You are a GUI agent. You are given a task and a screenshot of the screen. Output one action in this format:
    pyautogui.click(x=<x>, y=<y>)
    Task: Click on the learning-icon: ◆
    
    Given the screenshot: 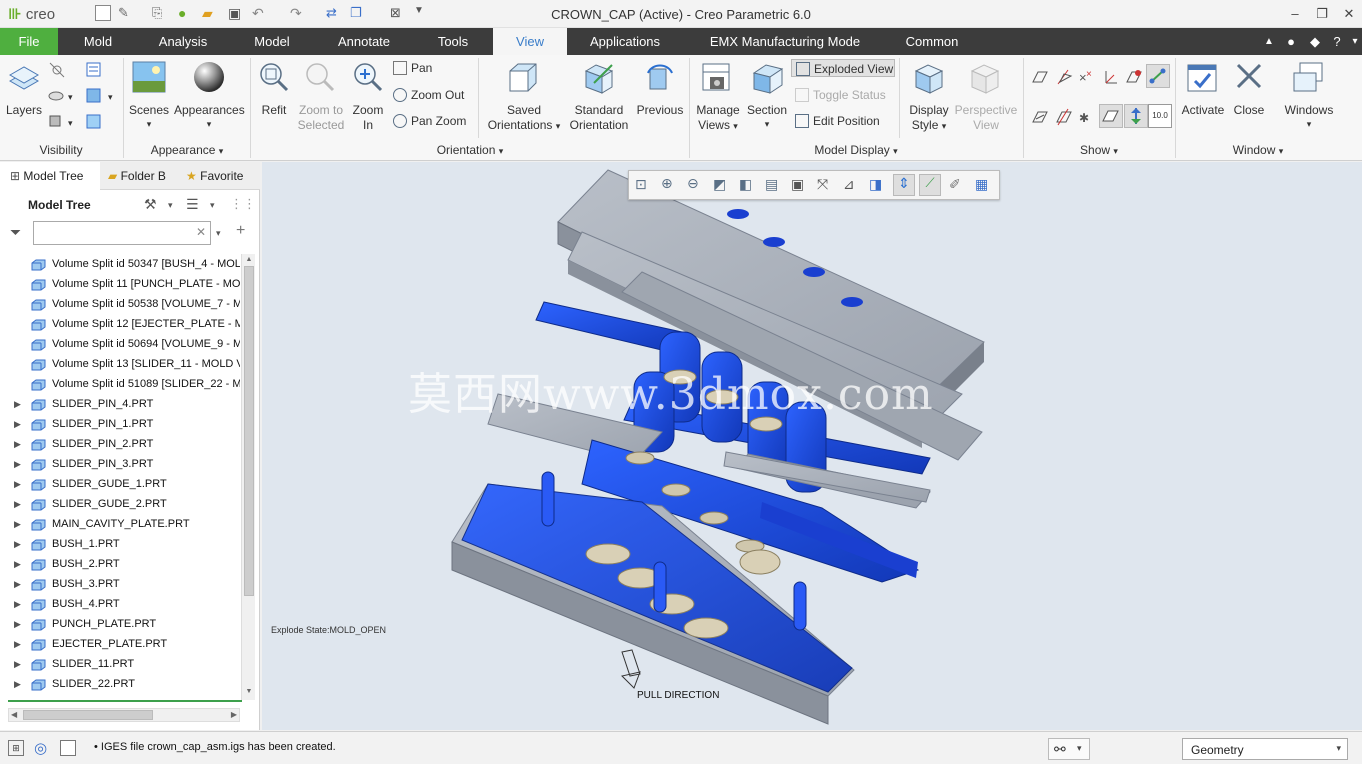 What is the action you would take?
    pyautogui.click(x=1315, y=41)
    